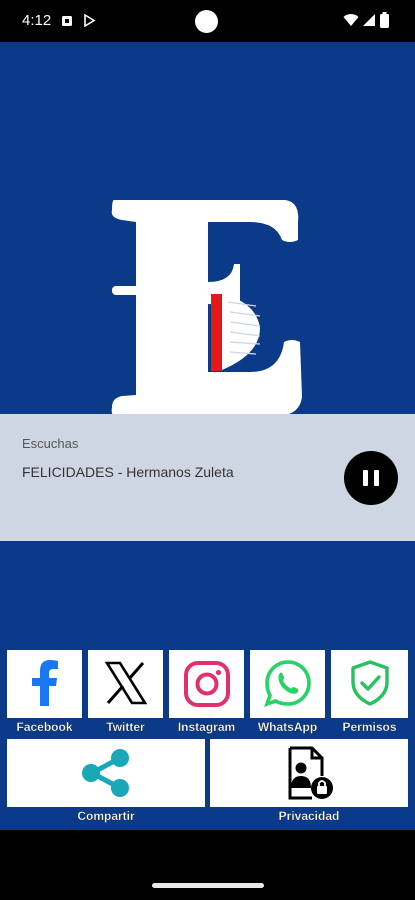 The image size is (415, 900). I want to click on whatsapp-icon, so click(287, 683).